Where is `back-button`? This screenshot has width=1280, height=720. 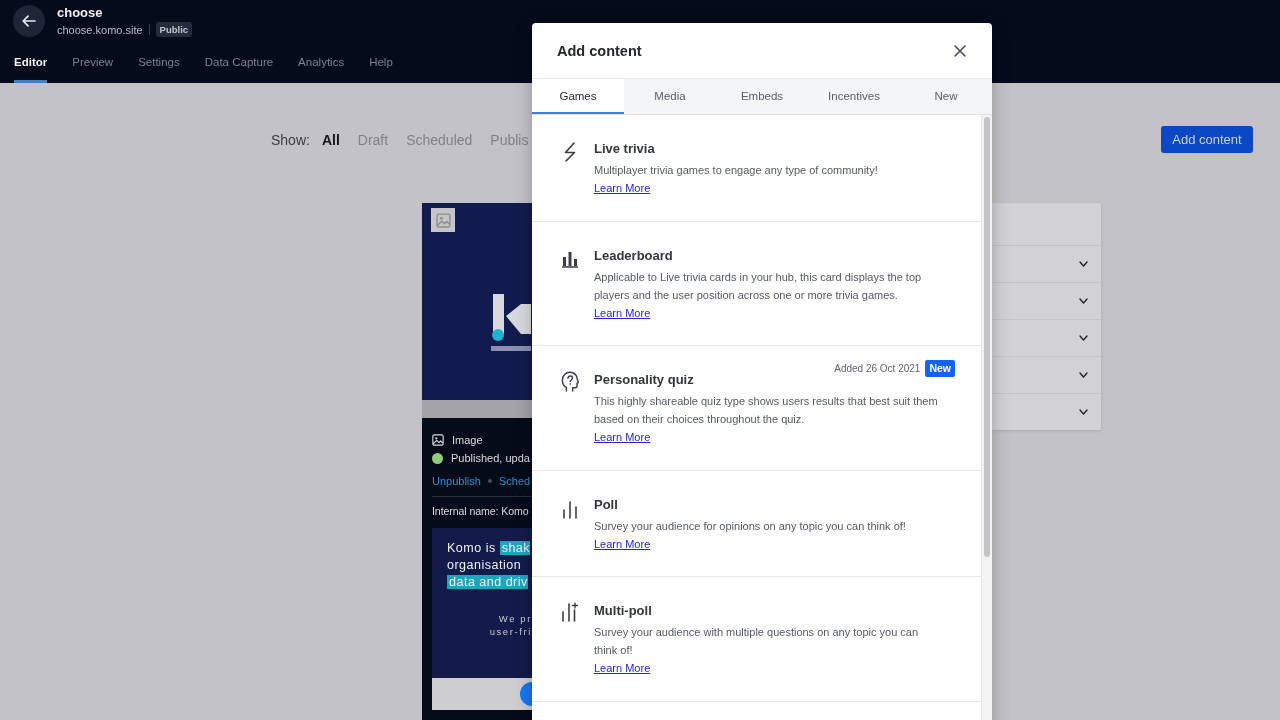
back-button is located at coordinates (29, 21).